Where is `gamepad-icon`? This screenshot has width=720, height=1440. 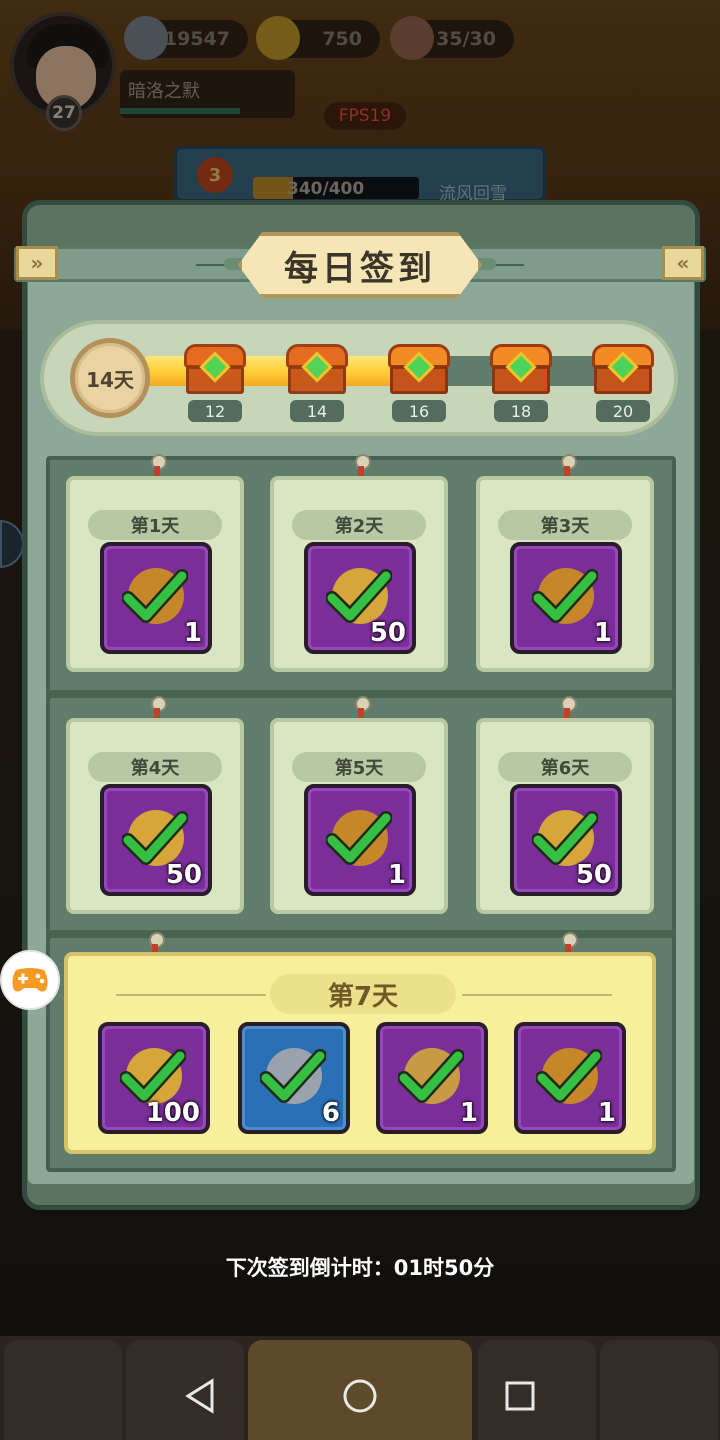
gamepad-icon is located at coordinates (30, 980).